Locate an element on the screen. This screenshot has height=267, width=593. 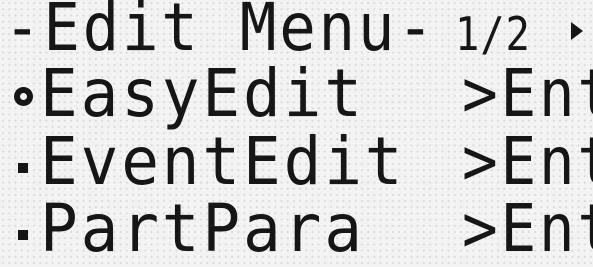
selected-bullet-icon is located at coordinates (23, 96).